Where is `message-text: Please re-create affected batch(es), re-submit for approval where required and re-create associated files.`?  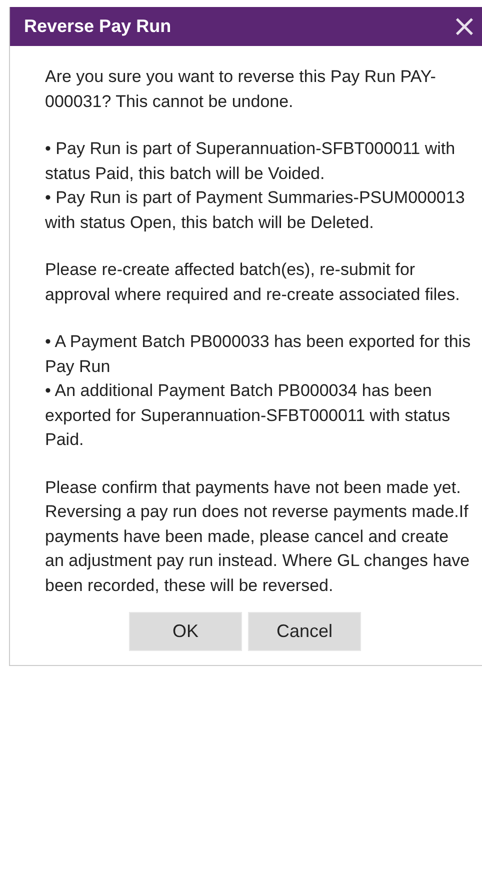
message-text: Please re-create affected batch(es), re-submit for approval where required and re-create associated files. is located at coordinates (253, 282).